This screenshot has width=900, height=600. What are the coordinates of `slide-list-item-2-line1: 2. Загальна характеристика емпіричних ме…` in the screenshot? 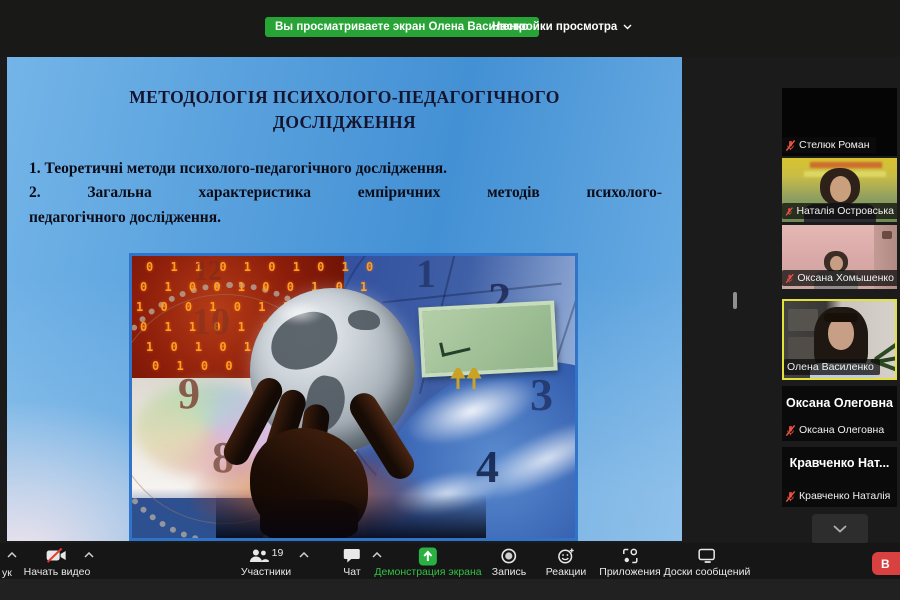 It's located at (345, 193).